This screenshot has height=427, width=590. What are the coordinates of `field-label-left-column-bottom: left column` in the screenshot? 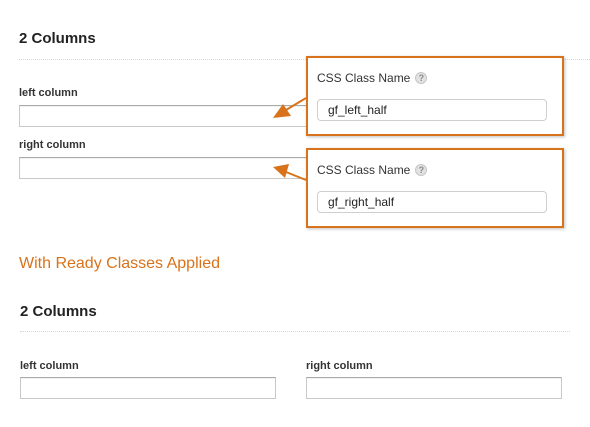 It's located at (49, 366).